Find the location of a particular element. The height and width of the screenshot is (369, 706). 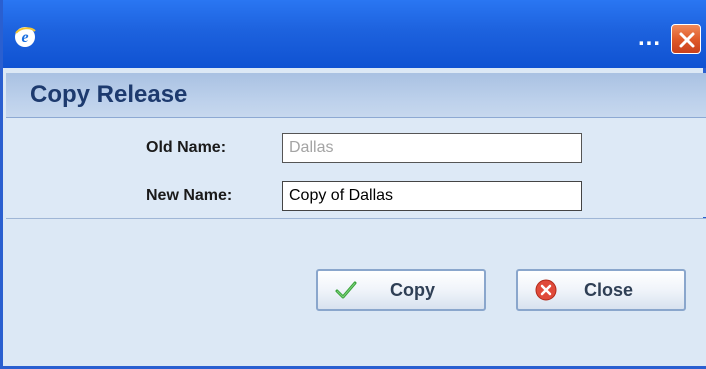

window-close-button is located at coordinates (686, 39).